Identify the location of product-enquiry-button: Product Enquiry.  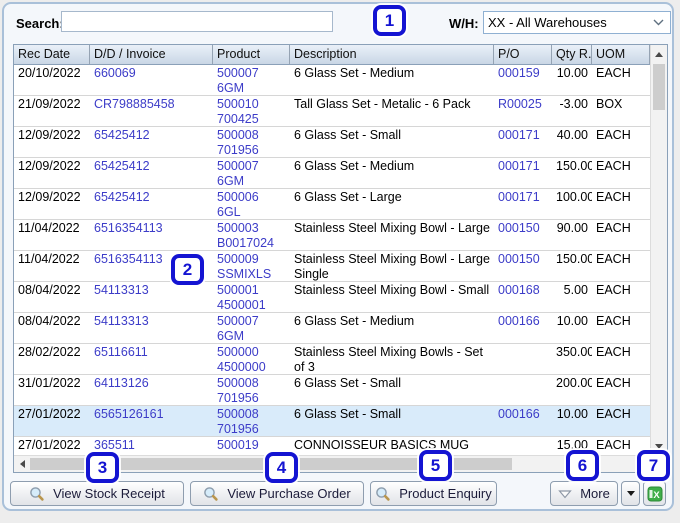
(433, 493).